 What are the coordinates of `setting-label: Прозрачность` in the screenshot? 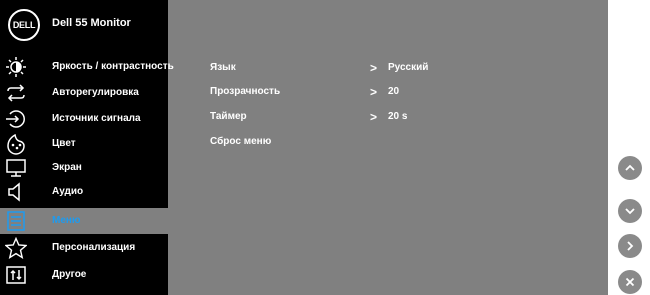 It's located at (245, 91).